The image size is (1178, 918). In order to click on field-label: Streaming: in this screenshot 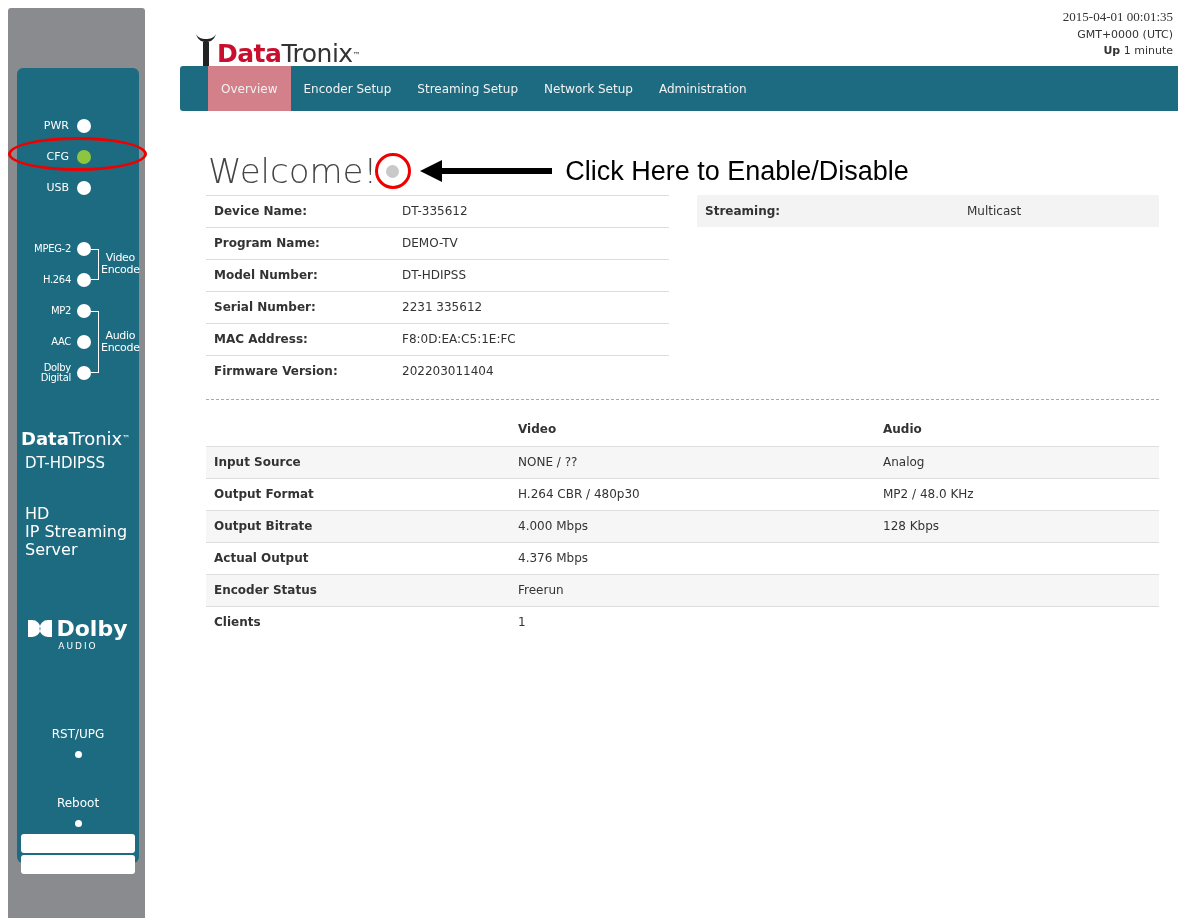, I will do `click(828, 210)`.